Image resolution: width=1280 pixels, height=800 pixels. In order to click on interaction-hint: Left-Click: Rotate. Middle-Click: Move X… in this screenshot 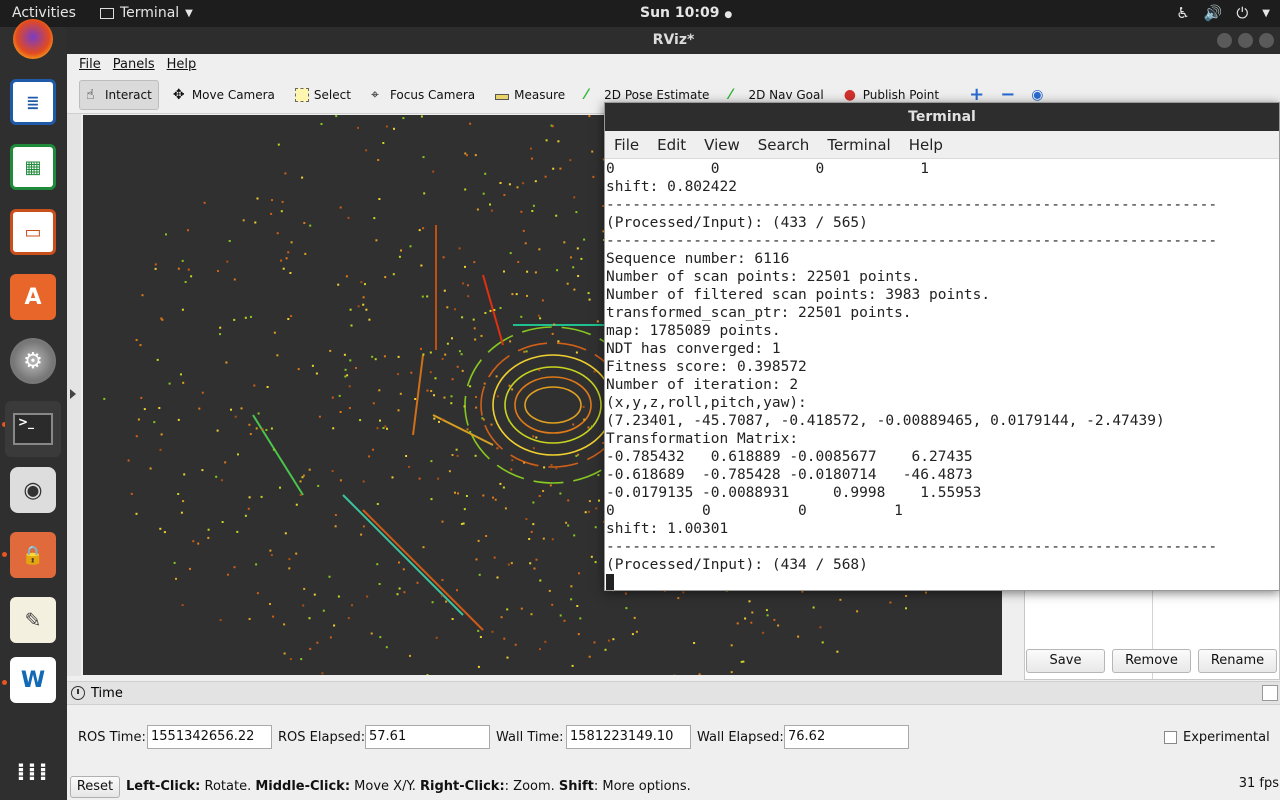, I will do `click(408, 786)`.